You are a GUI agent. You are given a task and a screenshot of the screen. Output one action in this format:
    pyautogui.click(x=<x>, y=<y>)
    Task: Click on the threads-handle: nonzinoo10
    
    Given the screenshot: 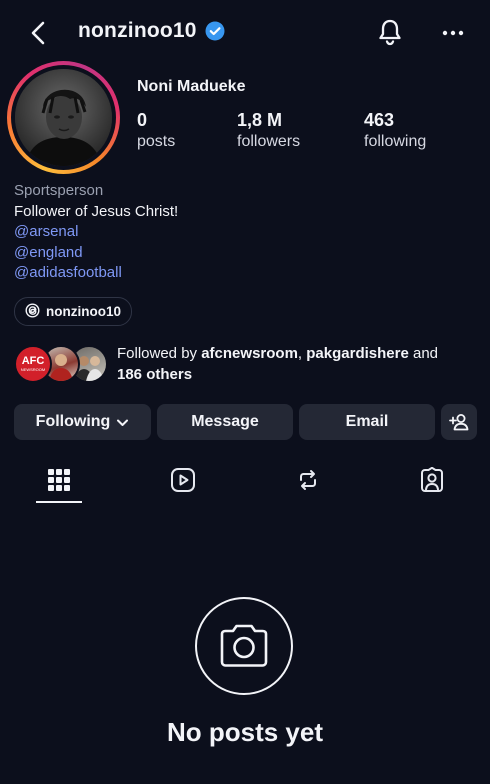 What is the action you would take?
    pyautogui.click(x=83, y=311)
    